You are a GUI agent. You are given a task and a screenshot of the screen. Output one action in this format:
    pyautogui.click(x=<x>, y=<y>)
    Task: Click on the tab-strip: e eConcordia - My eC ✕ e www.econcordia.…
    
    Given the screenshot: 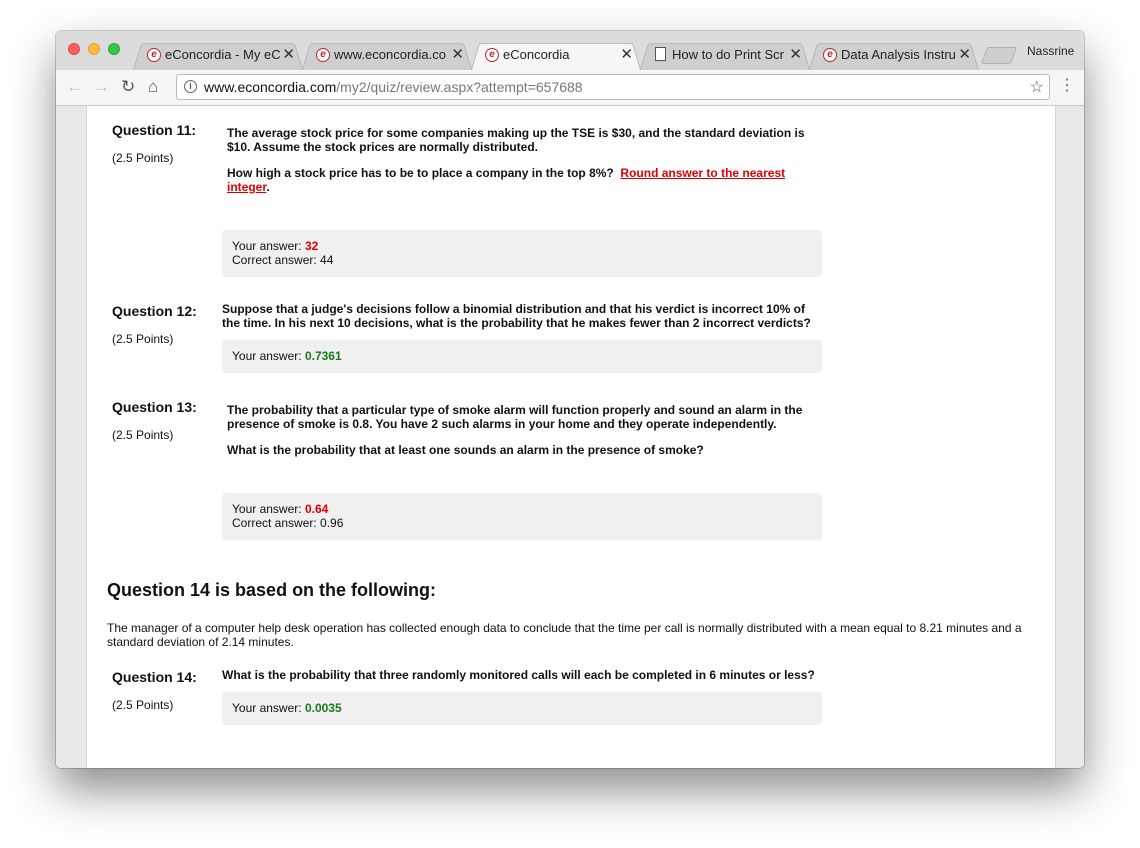 What is the action you would take?
    pyautogui.click(x=570, y=50)
    